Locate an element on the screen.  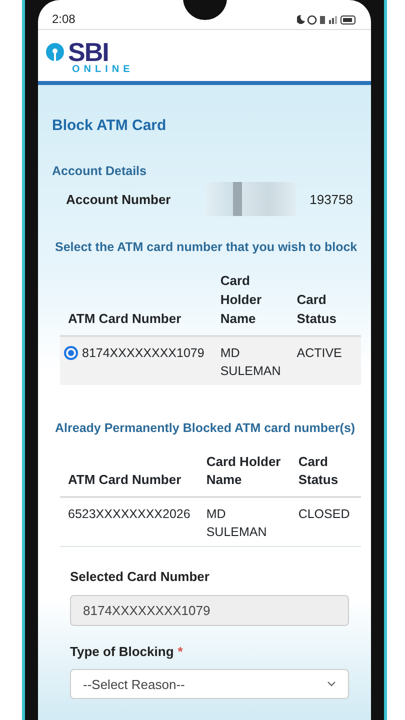
radio-button is located at coordinates (71, 353).